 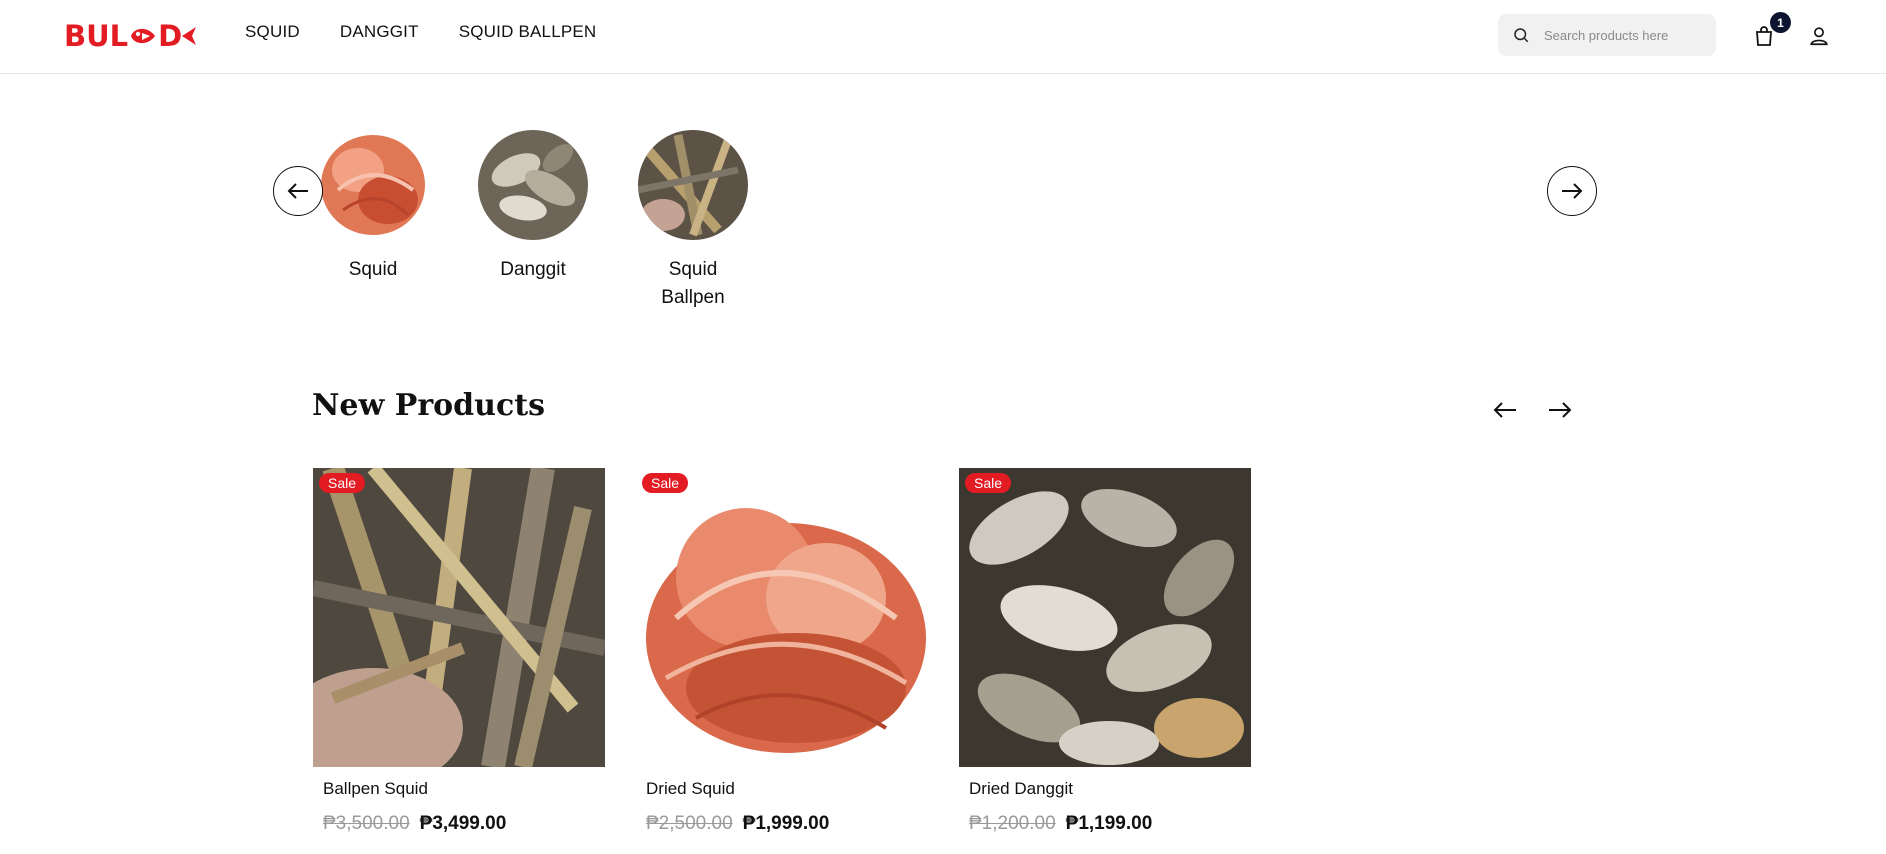 I want to click on category-label: Danggit, so click(x=533, y=269).